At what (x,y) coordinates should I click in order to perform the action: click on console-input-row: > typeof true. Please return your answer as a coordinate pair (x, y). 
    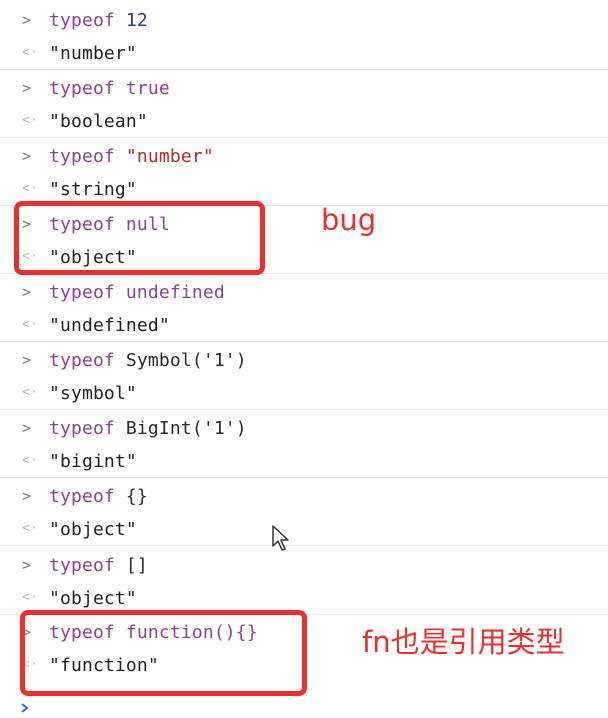
    Looking at the image, I should click on (304, 88).